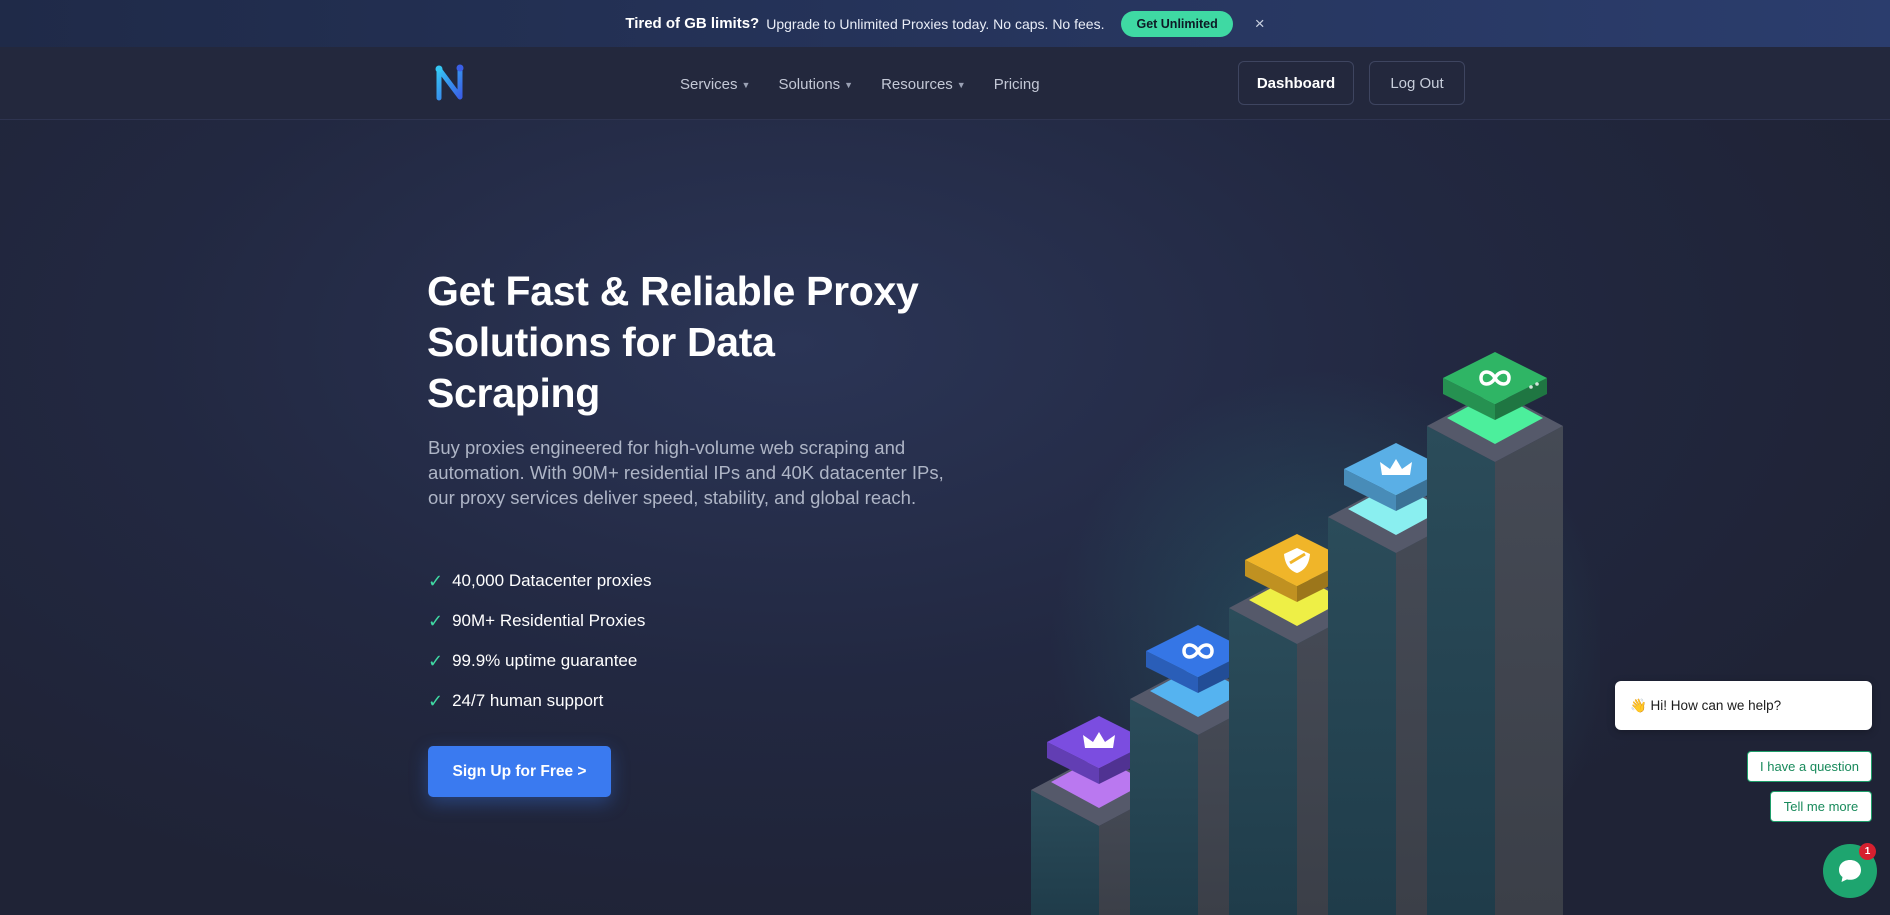 This screenshot has width=1890, height=915. I want to click on feature-item: ✓ 90M+ Residential Proxies, so click(540, 621).